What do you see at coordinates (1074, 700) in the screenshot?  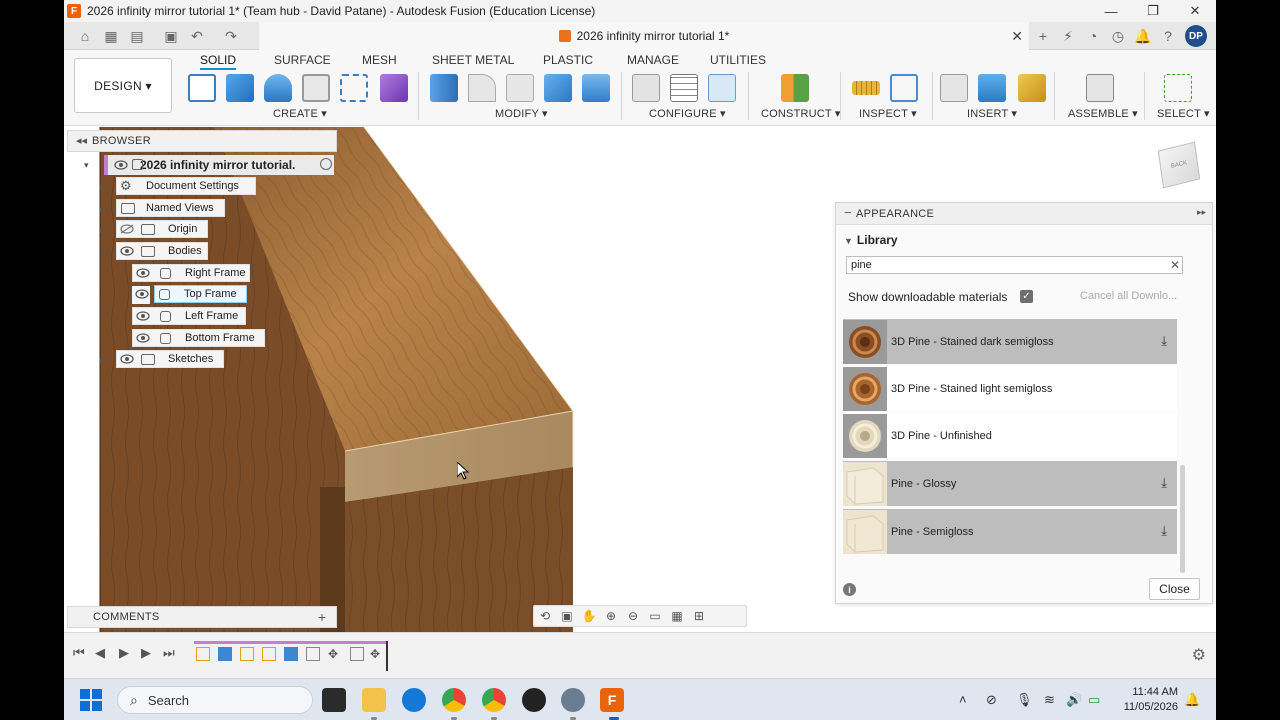 I see `volume-icon: 🔊` at bounding box center [1074, 700].